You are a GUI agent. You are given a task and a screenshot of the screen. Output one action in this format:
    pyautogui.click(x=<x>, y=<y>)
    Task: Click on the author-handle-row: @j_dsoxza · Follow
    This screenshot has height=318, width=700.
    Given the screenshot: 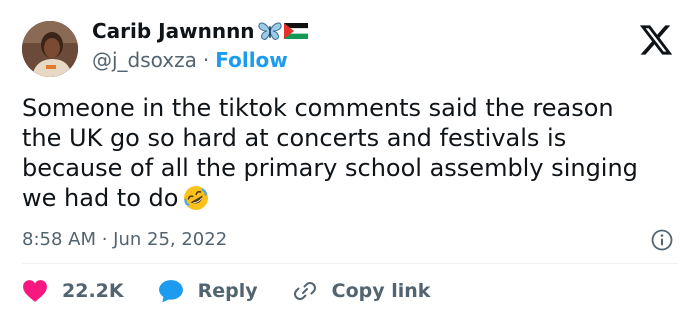 What is the action you would take?
    pyautogui.click(x=190, y=60)
    